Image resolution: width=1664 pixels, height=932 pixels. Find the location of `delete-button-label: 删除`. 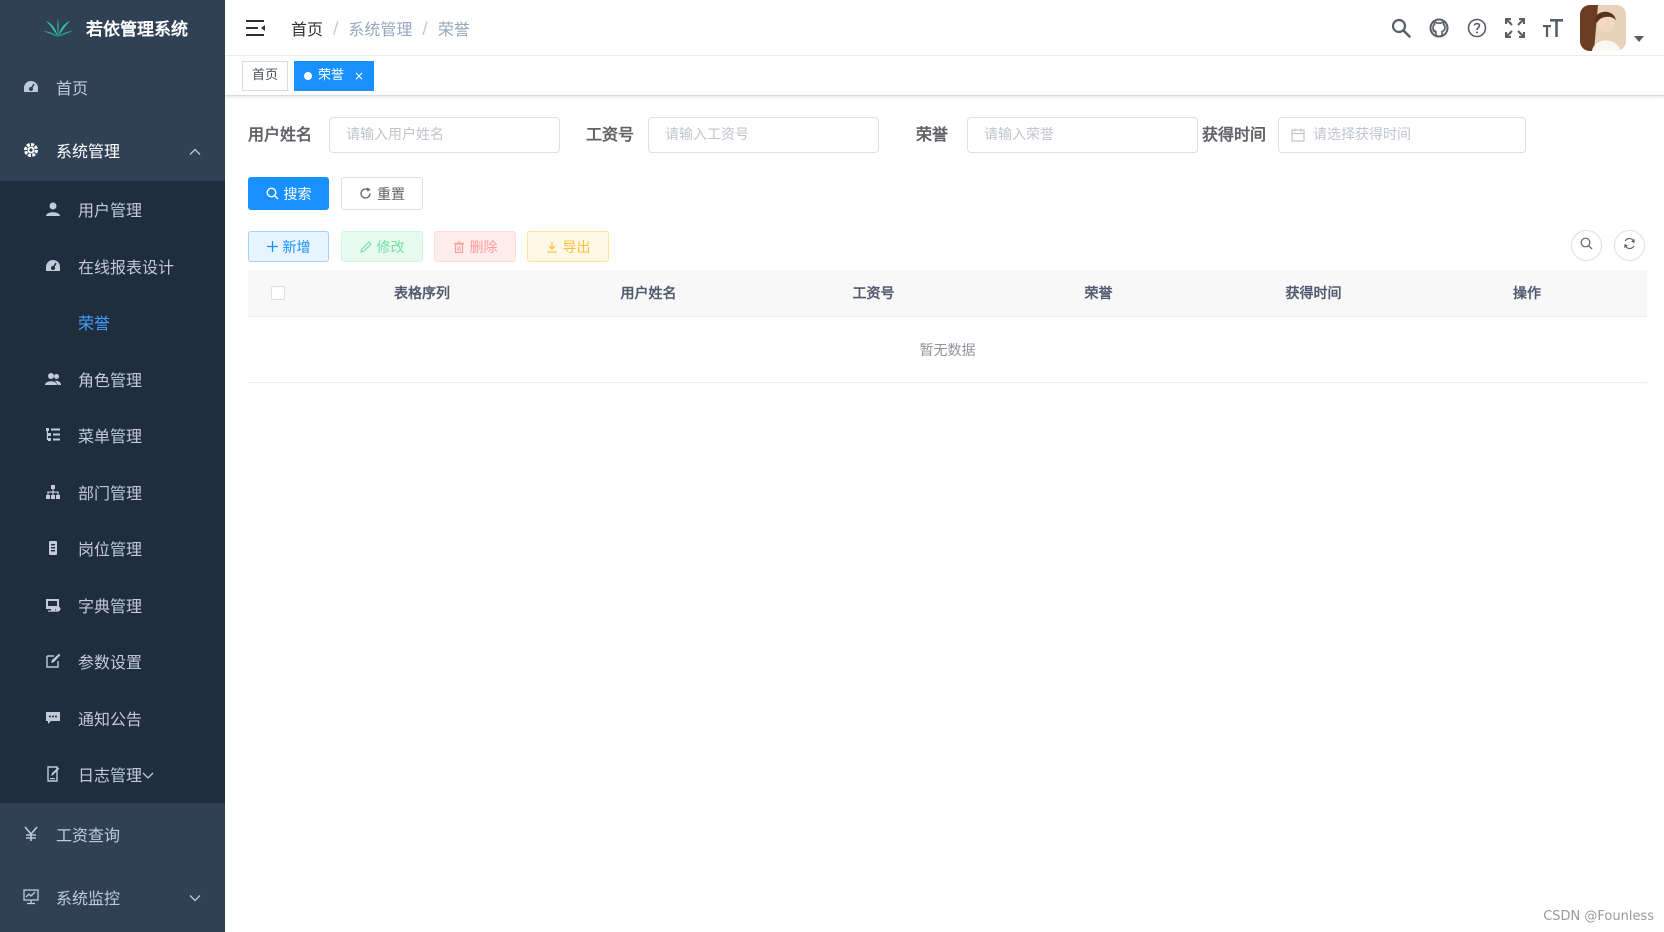

delete-button-label: 删除 is located at coordinates (483, 247).